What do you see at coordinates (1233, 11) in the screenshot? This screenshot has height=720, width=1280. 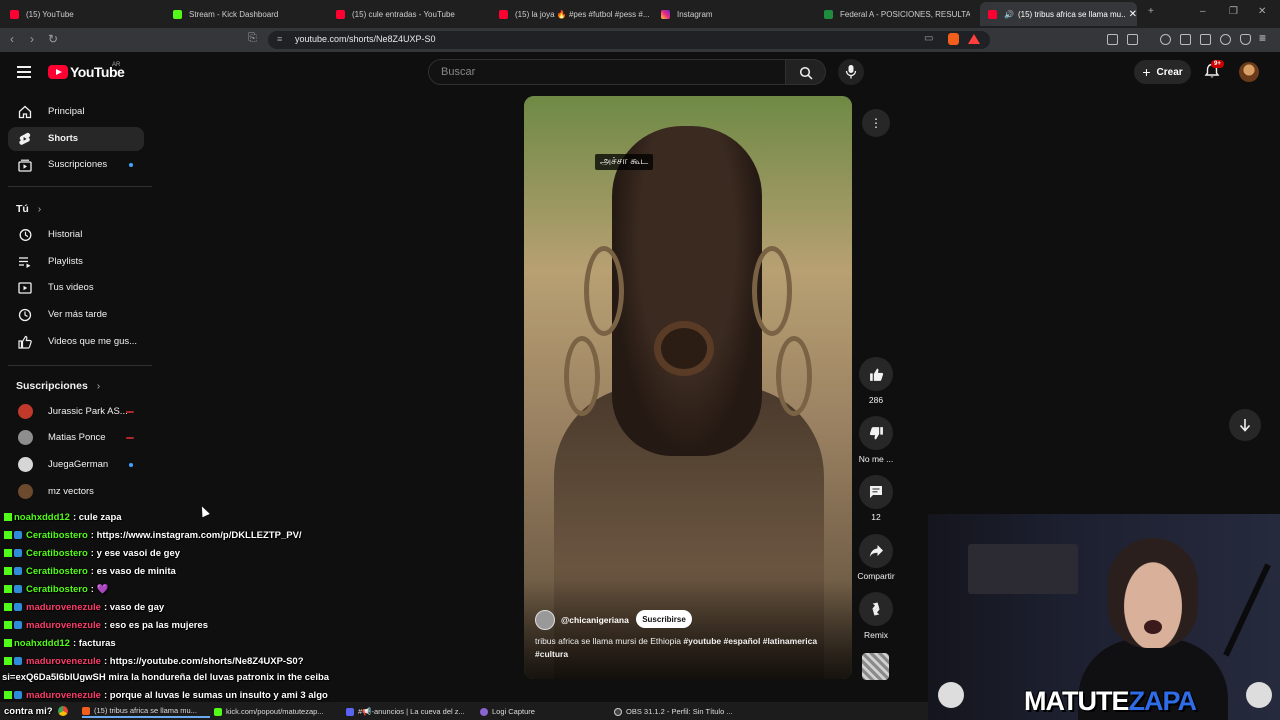 I see `maximize-icon: ❐` at bounding box center [1233, 11].